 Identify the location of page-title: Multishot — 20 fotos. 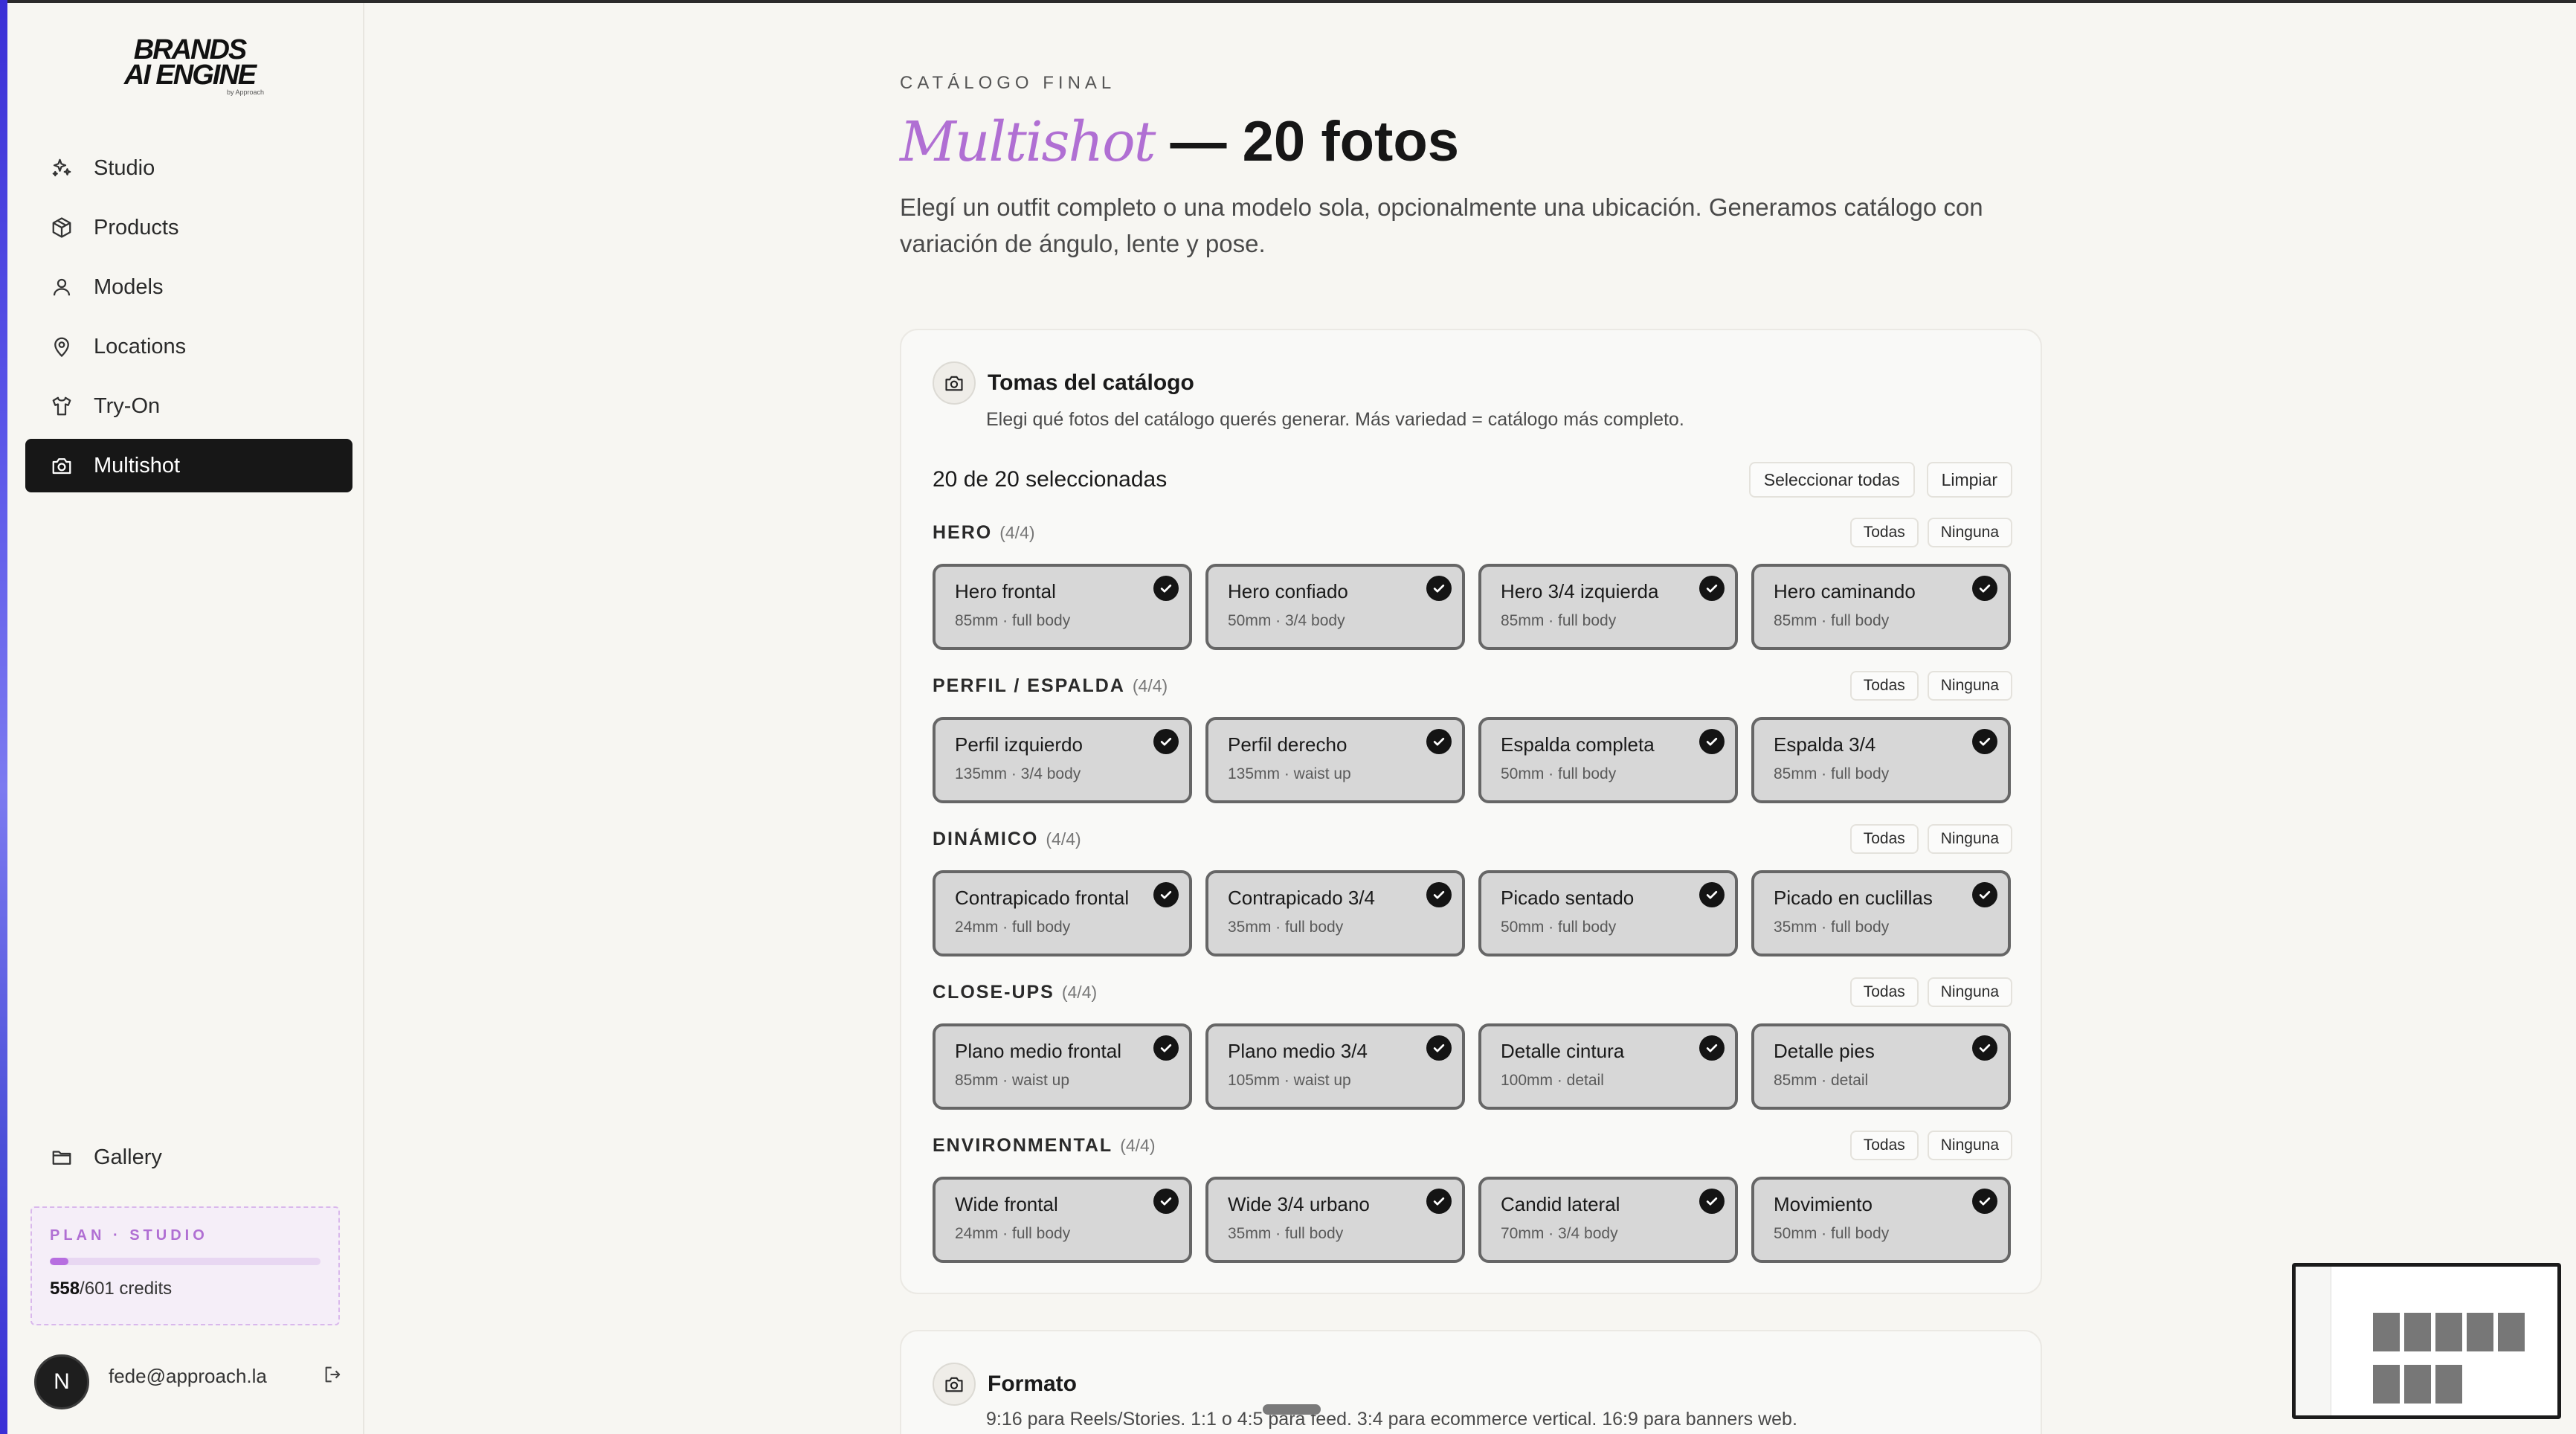
(1472, 142).